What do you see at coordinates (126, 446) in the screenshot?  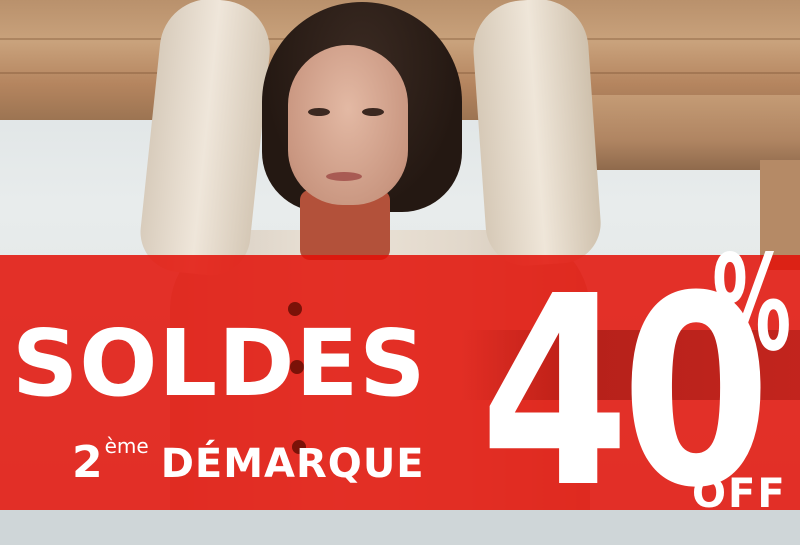 I see `markdown-superscript: ème` at bounding box center [126, 446].